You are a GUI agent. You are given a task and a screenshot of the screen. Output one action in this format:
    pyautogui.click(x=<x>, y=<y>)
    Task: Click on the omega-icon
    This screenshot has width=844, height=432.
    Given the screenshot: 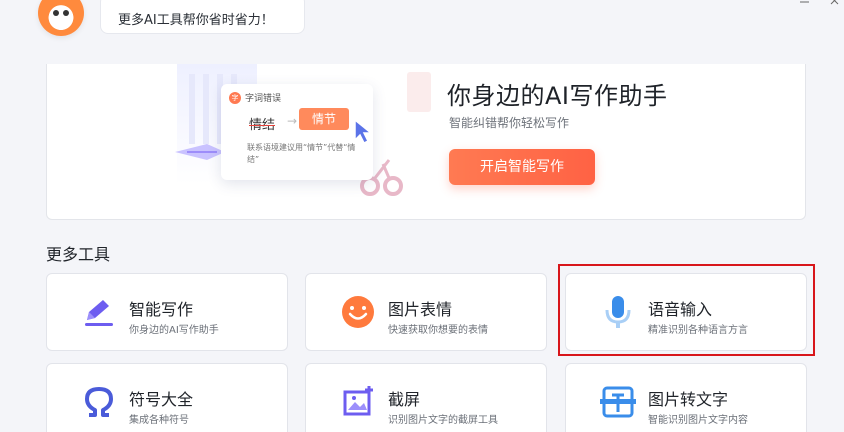 What is the action you would take?
    pyautogui.click(x=99, y=402)
    